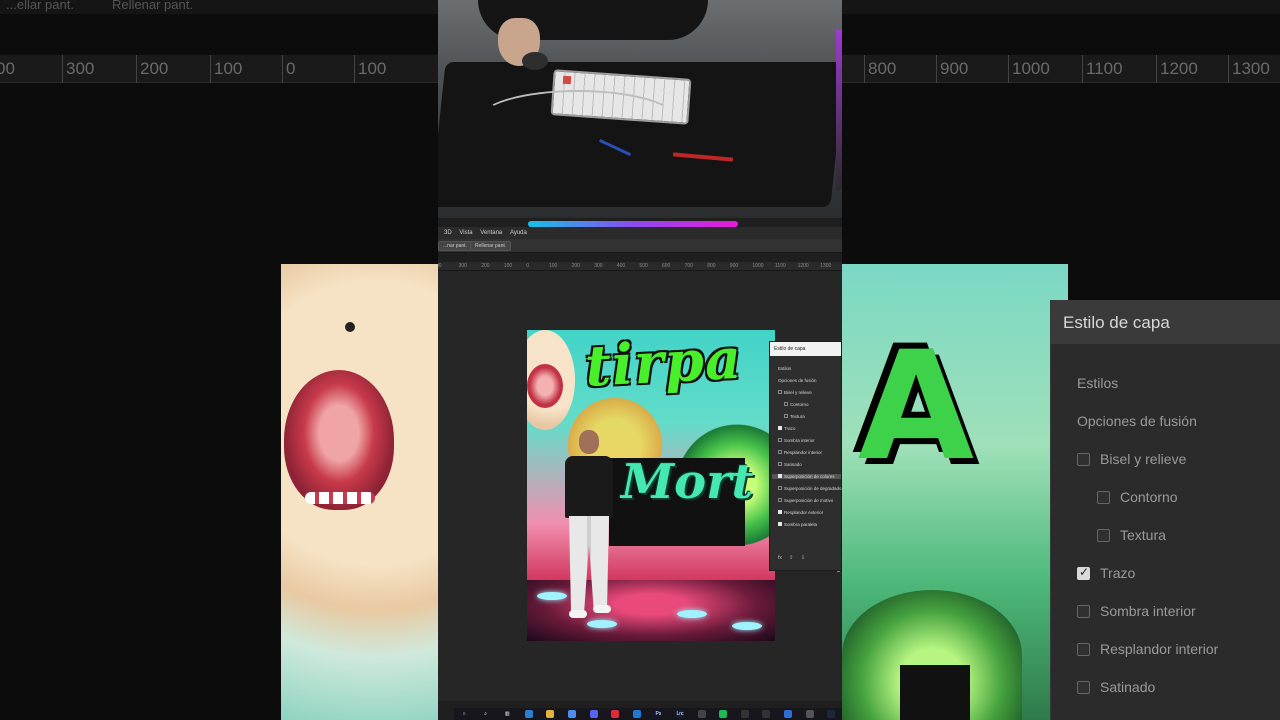 The height and width of the screenshot is (720, 1280). Describe the element at coordinates (795, 392) in the screenshot. I see `style-item-bisel-y-relieve: Bisel y relieve` at that location.